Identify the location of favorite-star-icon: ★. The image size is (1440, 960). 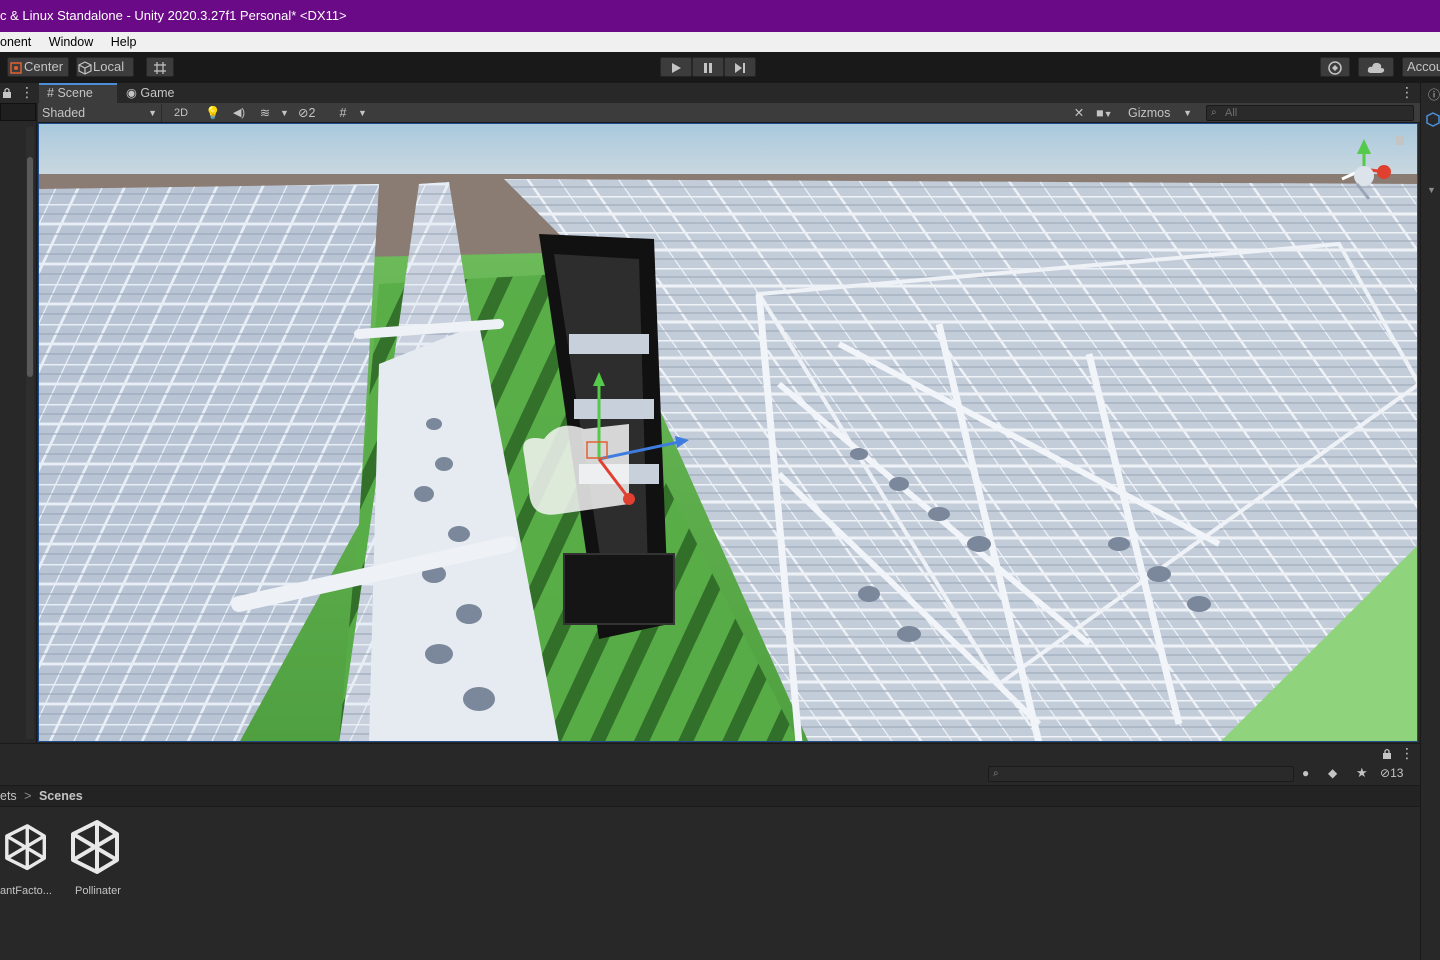
(1362, 773).